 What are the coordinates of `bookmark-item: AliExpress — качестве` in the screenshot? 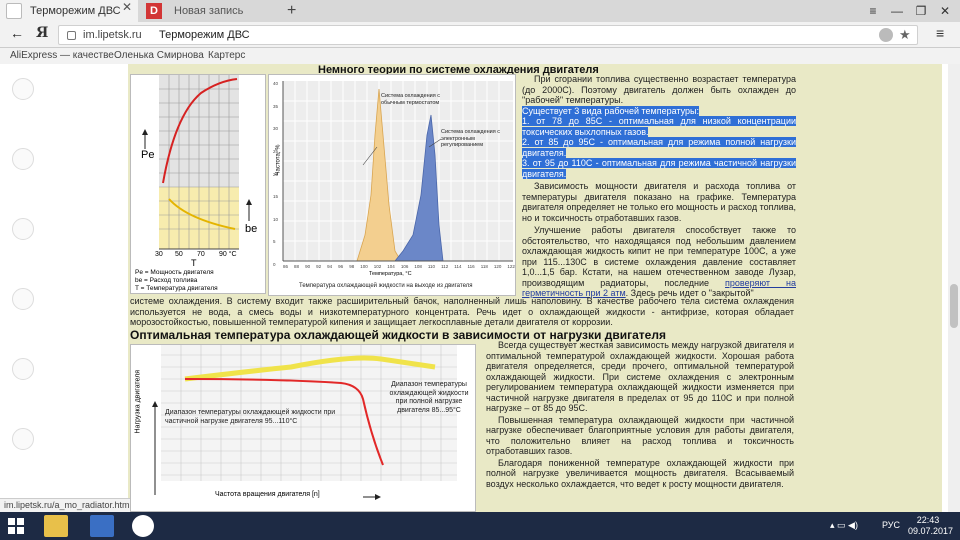 It's located at (62, 55).